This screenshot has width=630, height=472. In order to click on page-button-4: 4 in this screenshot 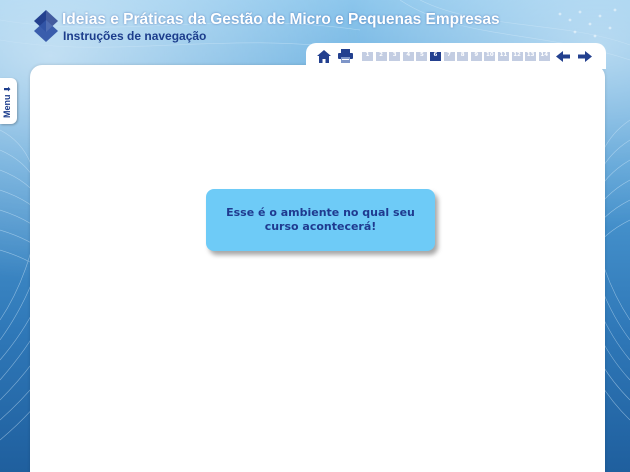, I will do `click(408, 56)`.